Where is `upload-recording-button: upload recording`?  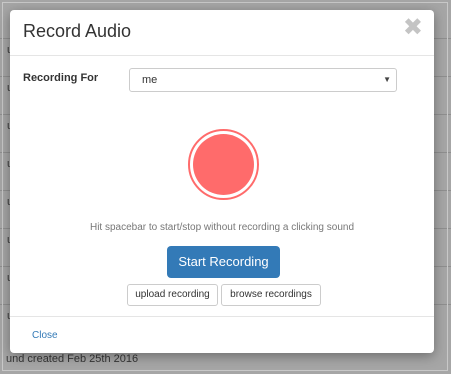
upload-recording-button: upload recording is located at coordinates (172, 295).